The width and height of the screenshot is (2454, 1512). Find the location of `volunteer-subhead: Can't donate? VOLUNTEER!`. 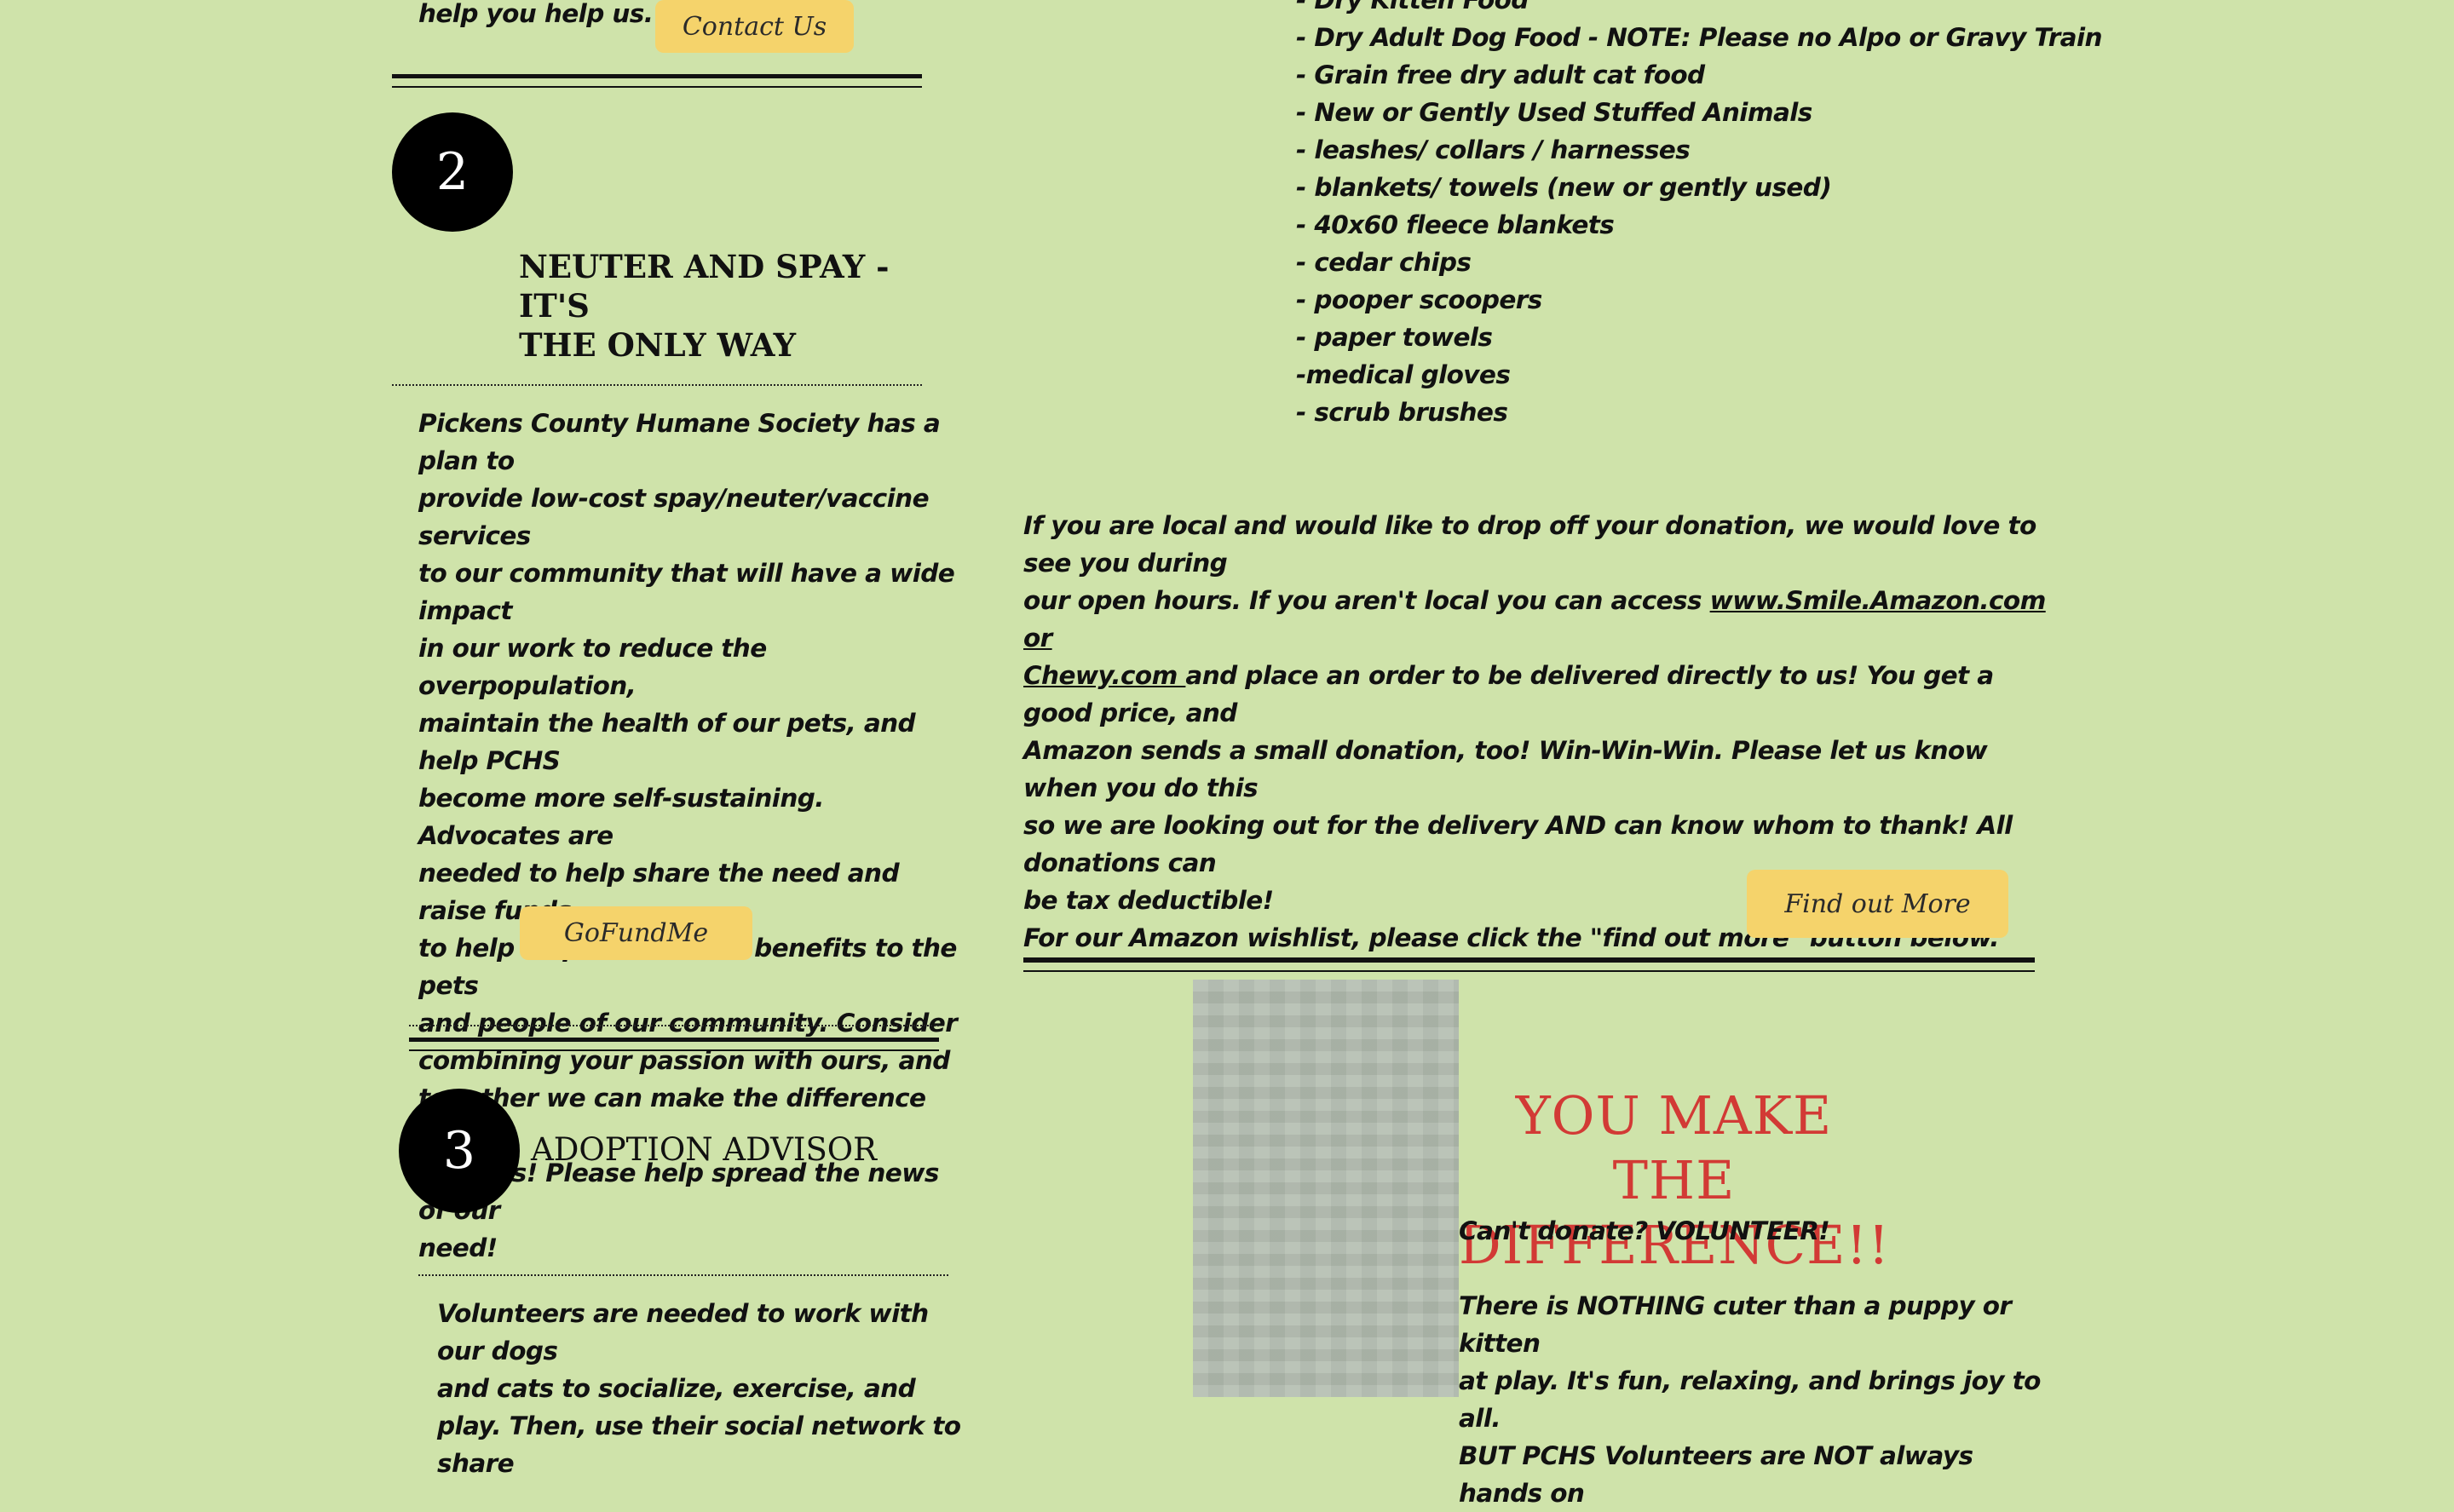

volunteer-subhead: Can't donate? VOLUNTEER! is located at coordinates (1645, 1230).